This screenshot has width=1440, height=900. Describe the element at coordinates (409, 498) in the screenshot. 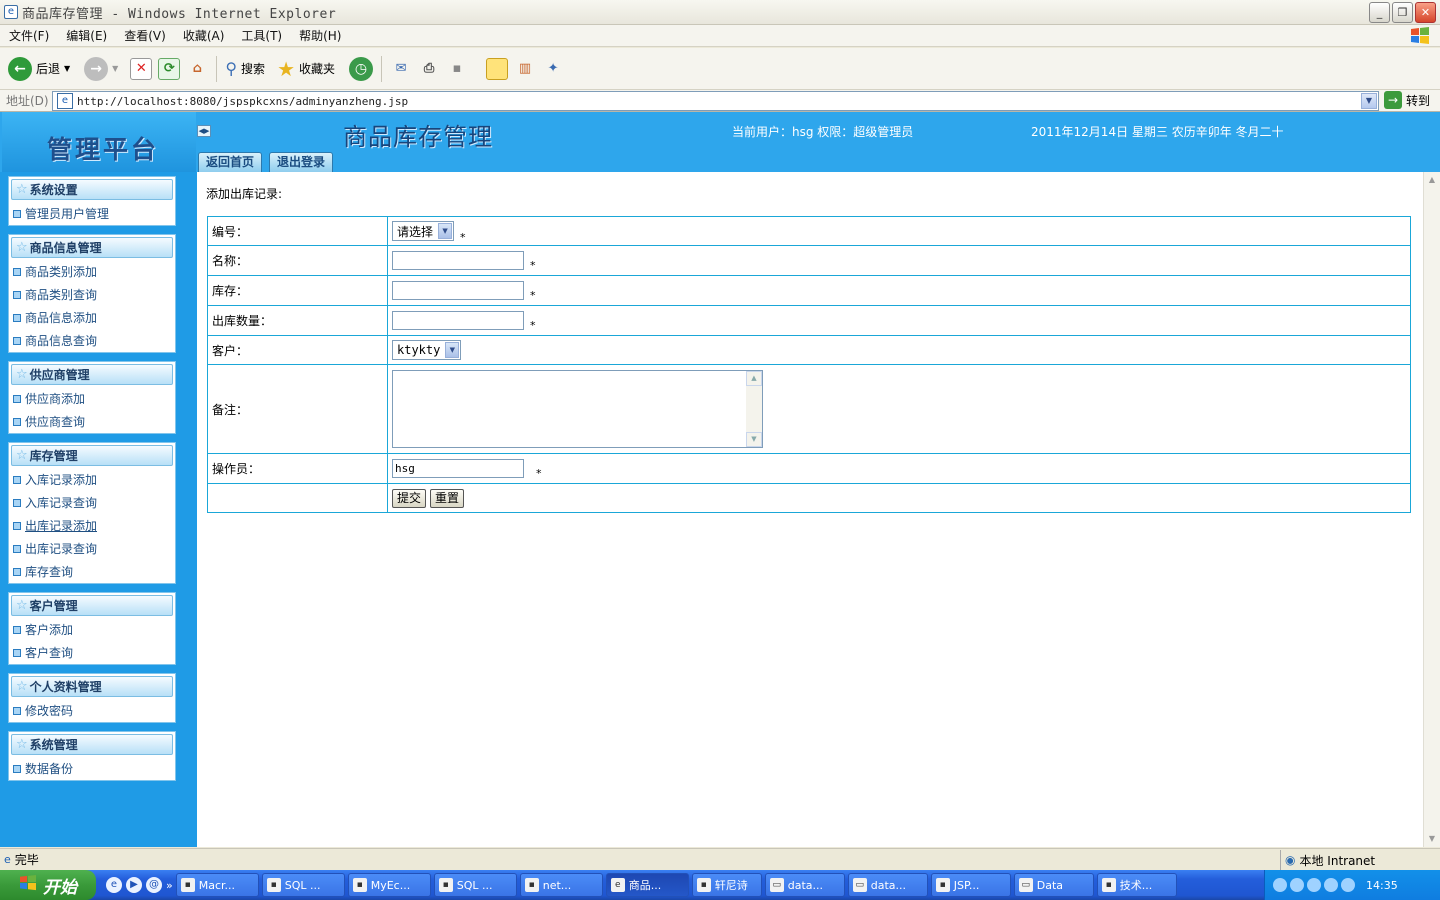

I see `submit-button: 提交` at that location.